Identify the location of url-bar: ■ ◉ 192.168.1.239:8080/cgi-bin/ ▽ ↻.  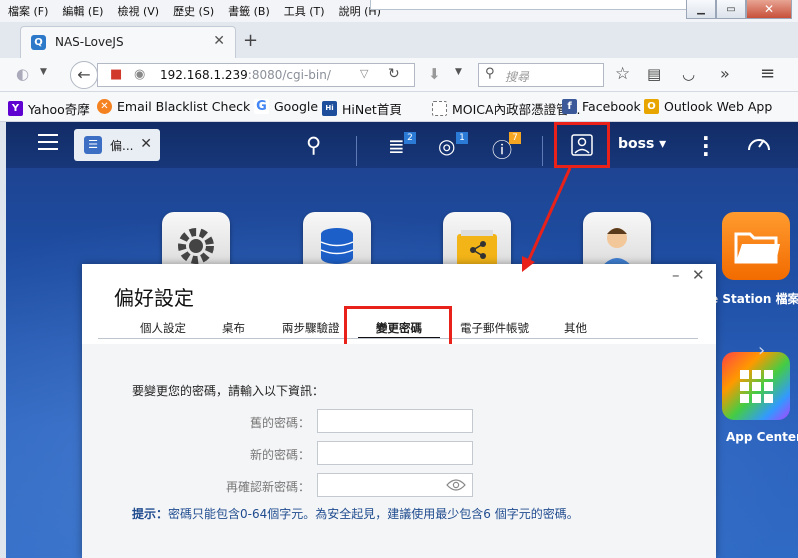
(256, 75).